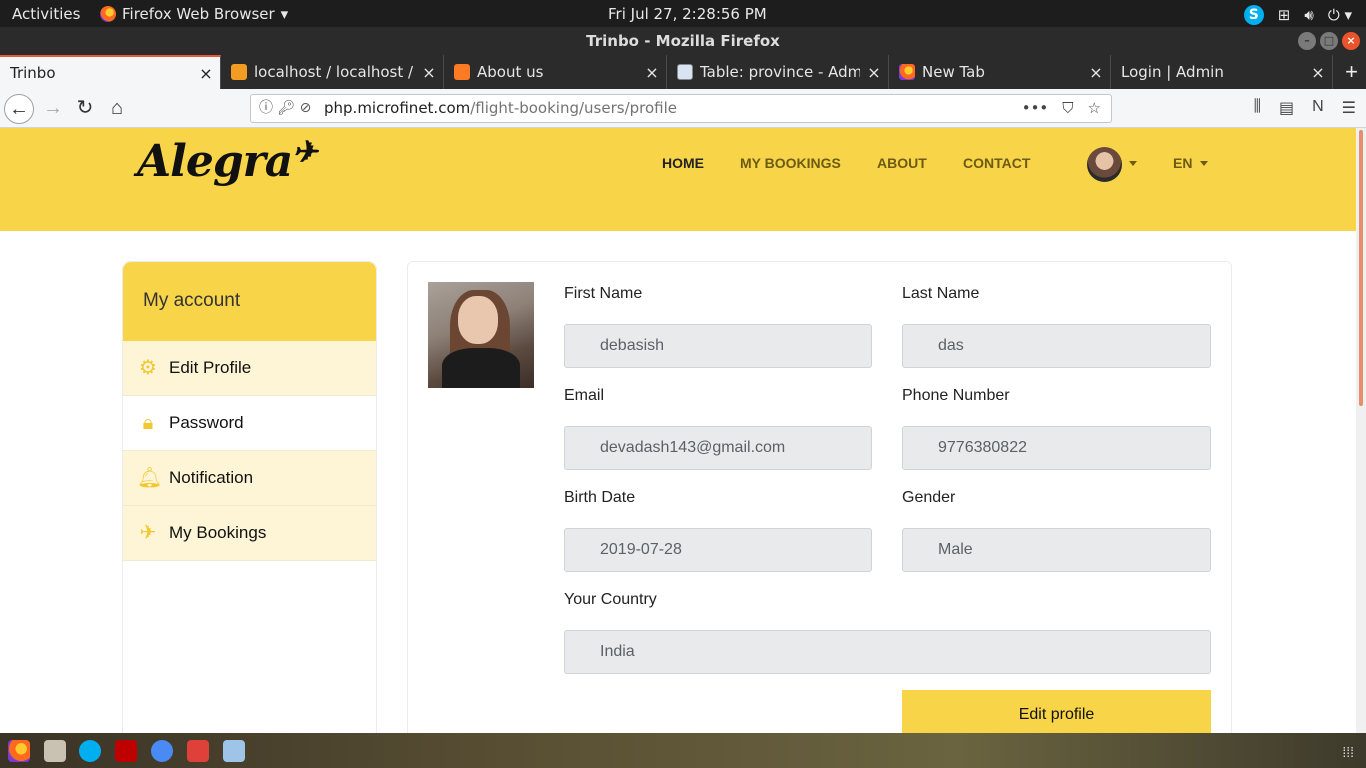 This screenshot has height=768, width=1366. Describe the element at coordinates (218, 532) in the screenshot. I see `sidebar-item-label: My Bookings` at that location.